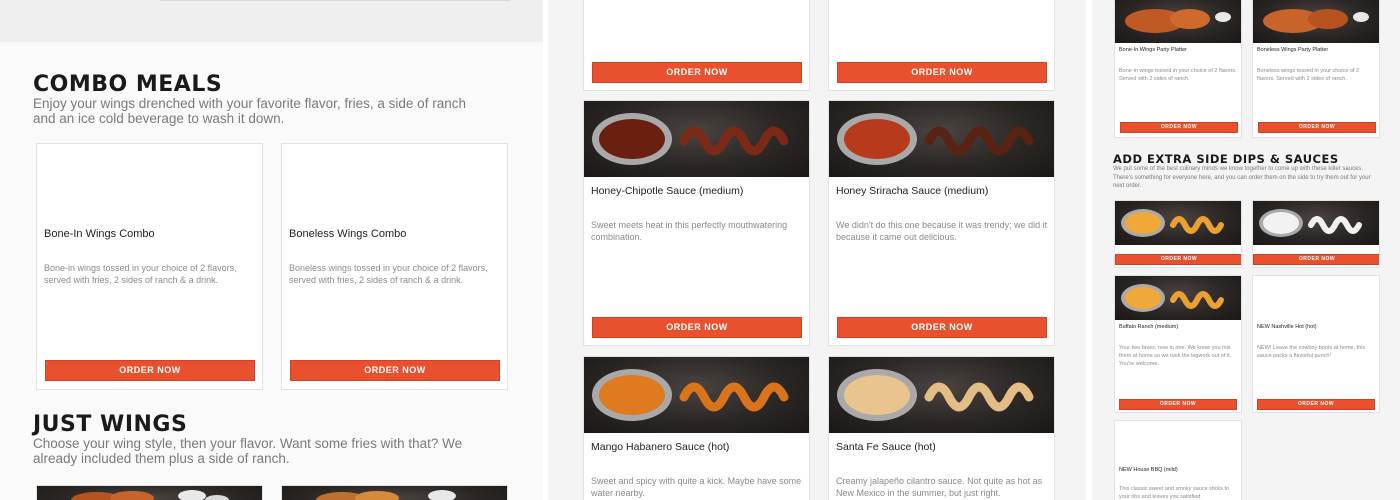  Describe the element at coordinates (271, 21) in the screenshot. I see `header-band` at that location.